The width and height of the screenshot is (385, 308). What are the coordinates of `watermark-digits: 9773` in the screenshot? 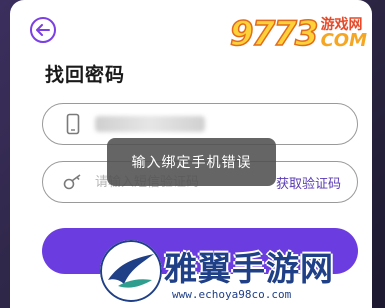 It's located at (274, 34).